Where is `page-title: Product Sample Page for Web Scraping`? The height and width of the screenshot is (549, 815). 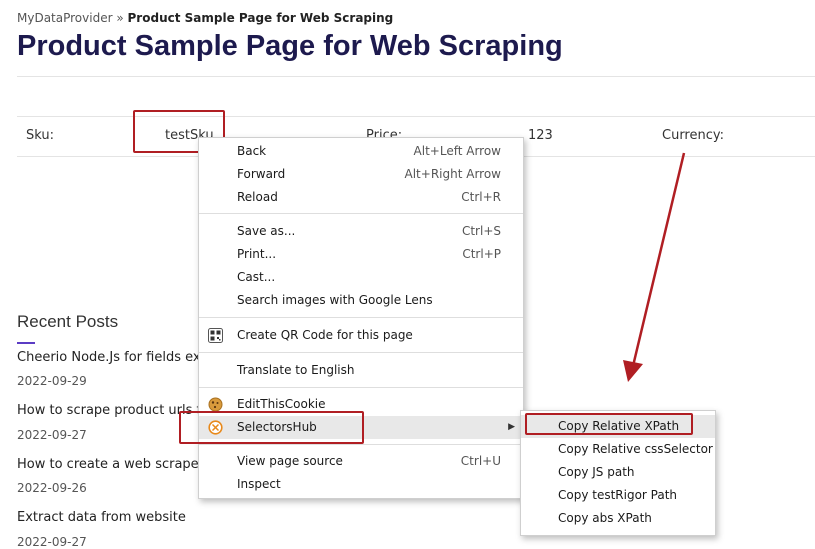
page-title: Product Sample Page for Web Scraping is located at coordinates (290, 46).